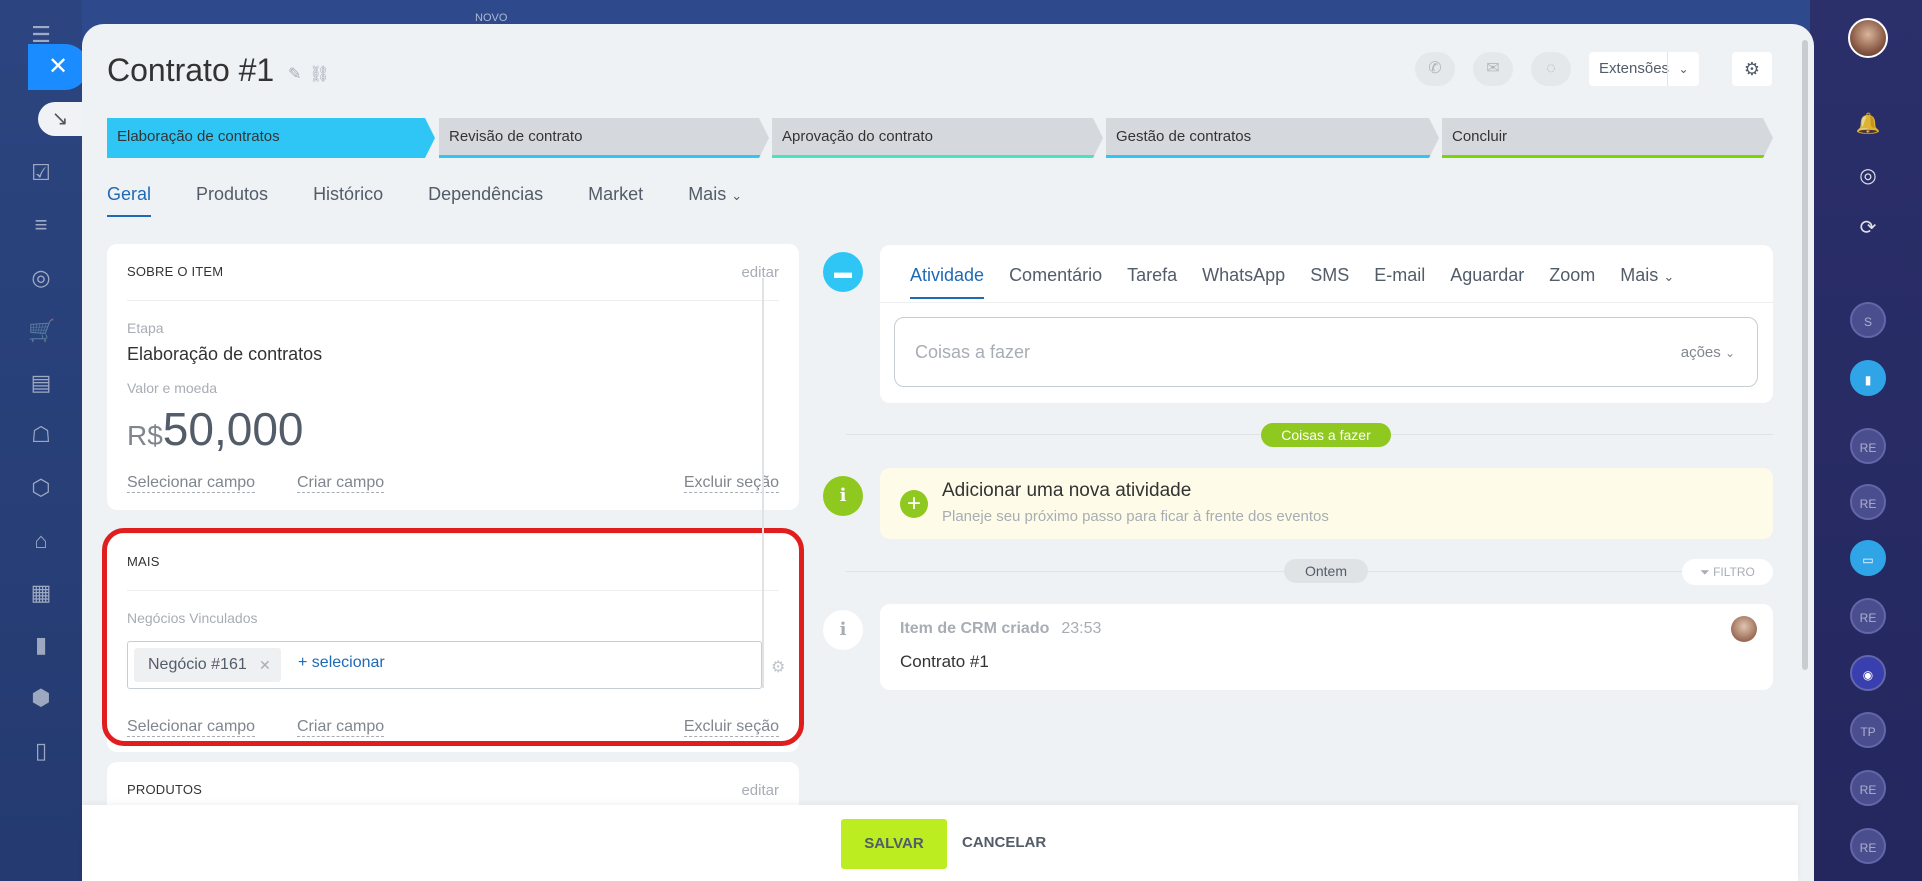  Describe the element at coordinates (937, 138) in the screenshot. I see `stage-3: Aprovação do contrato` at that location.